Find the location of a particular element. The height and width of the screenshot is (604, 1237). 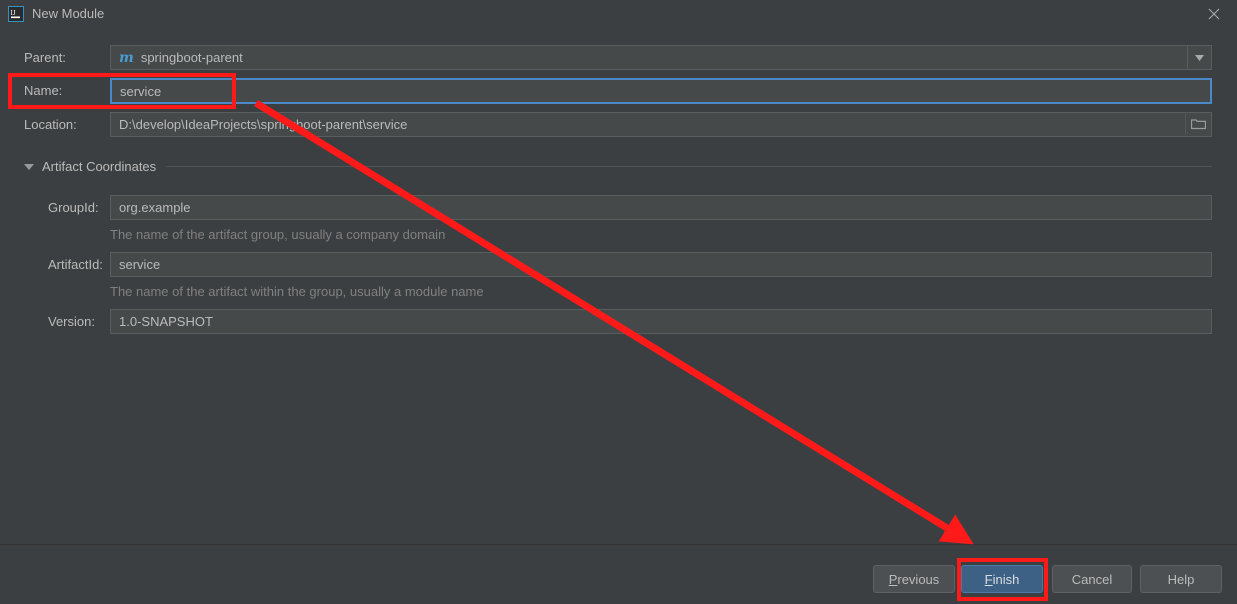

name-input: service is located at coordinates (661, 91).